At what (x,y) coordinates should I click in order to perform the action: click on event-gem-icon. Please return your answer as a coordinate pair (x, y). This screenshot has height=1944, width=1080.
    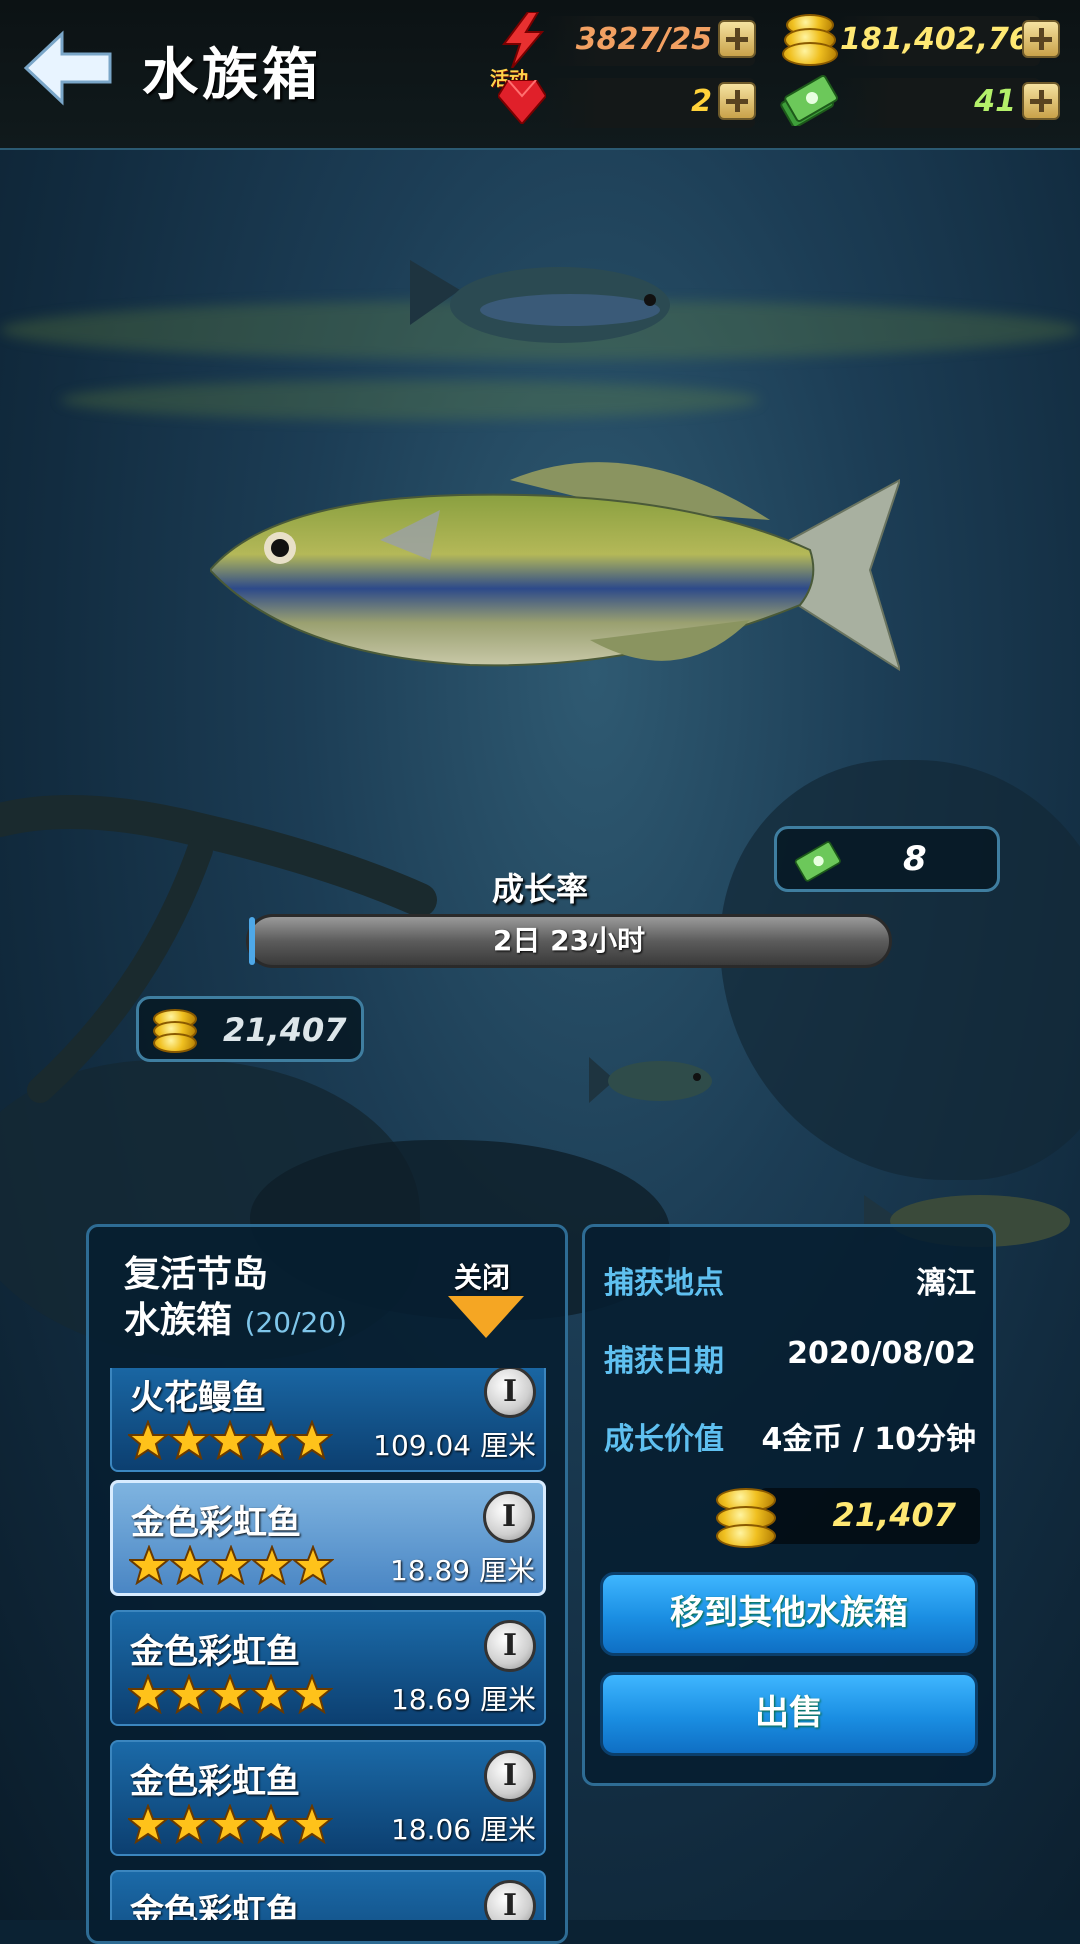
    Looking at the image, I should click on (522, 102).